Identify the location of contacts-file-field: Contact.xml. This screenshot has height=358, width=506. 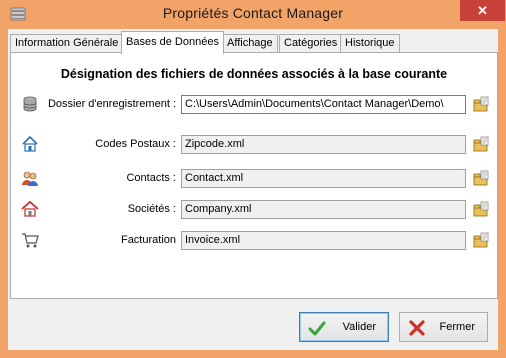
(323, 178).